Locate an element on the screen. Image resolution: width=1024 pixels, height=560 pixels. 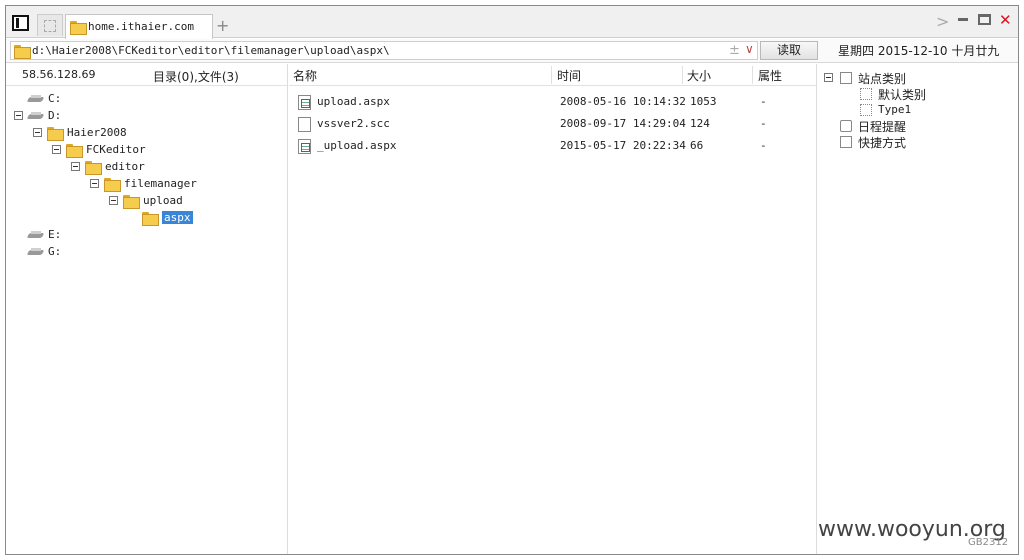
schedule-label: 日程提醒 is located at coordinates (882, 127).